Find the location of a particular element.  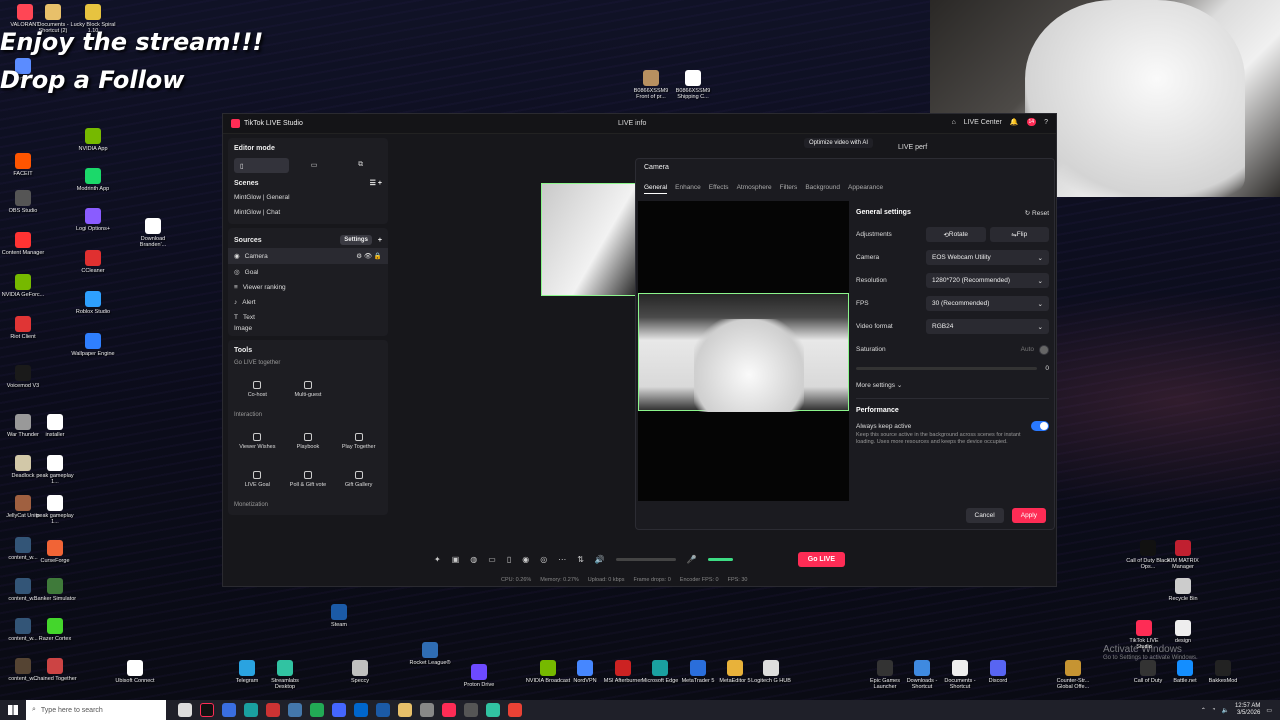

live-goal-tool: LIVE Goal is located at coordinates (257, 479).